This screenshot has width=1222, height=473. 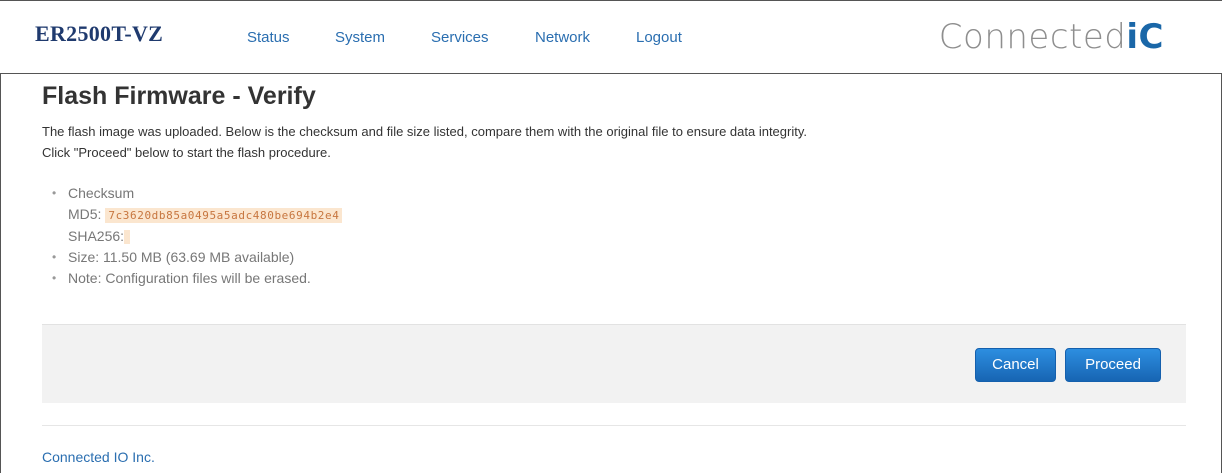 I want to click on footer-divider, so click(x=614, y=425).